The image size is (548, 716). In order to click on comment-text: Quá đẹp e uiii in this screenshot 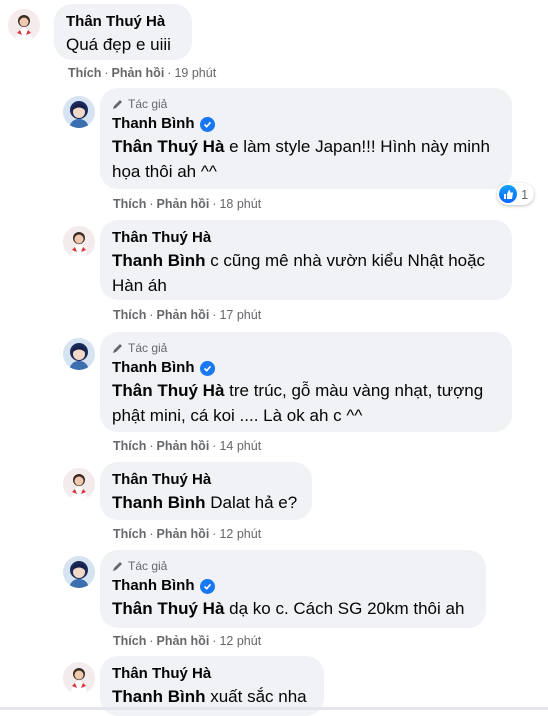, I will do `click(118, 44)`.